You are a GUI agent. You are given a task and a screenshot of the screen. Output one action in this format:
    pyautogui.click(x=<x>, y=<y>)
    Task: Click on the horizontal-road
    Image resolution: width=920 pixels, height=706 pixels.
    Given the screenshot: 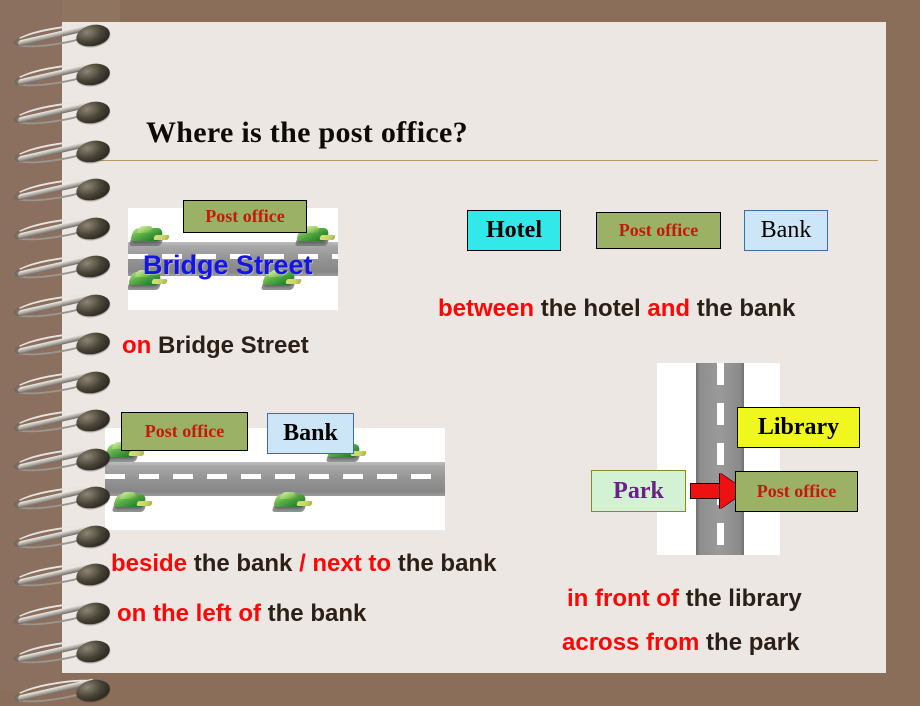 What is the action you would take?
    pyautogui.click(x=275, y=479)
    